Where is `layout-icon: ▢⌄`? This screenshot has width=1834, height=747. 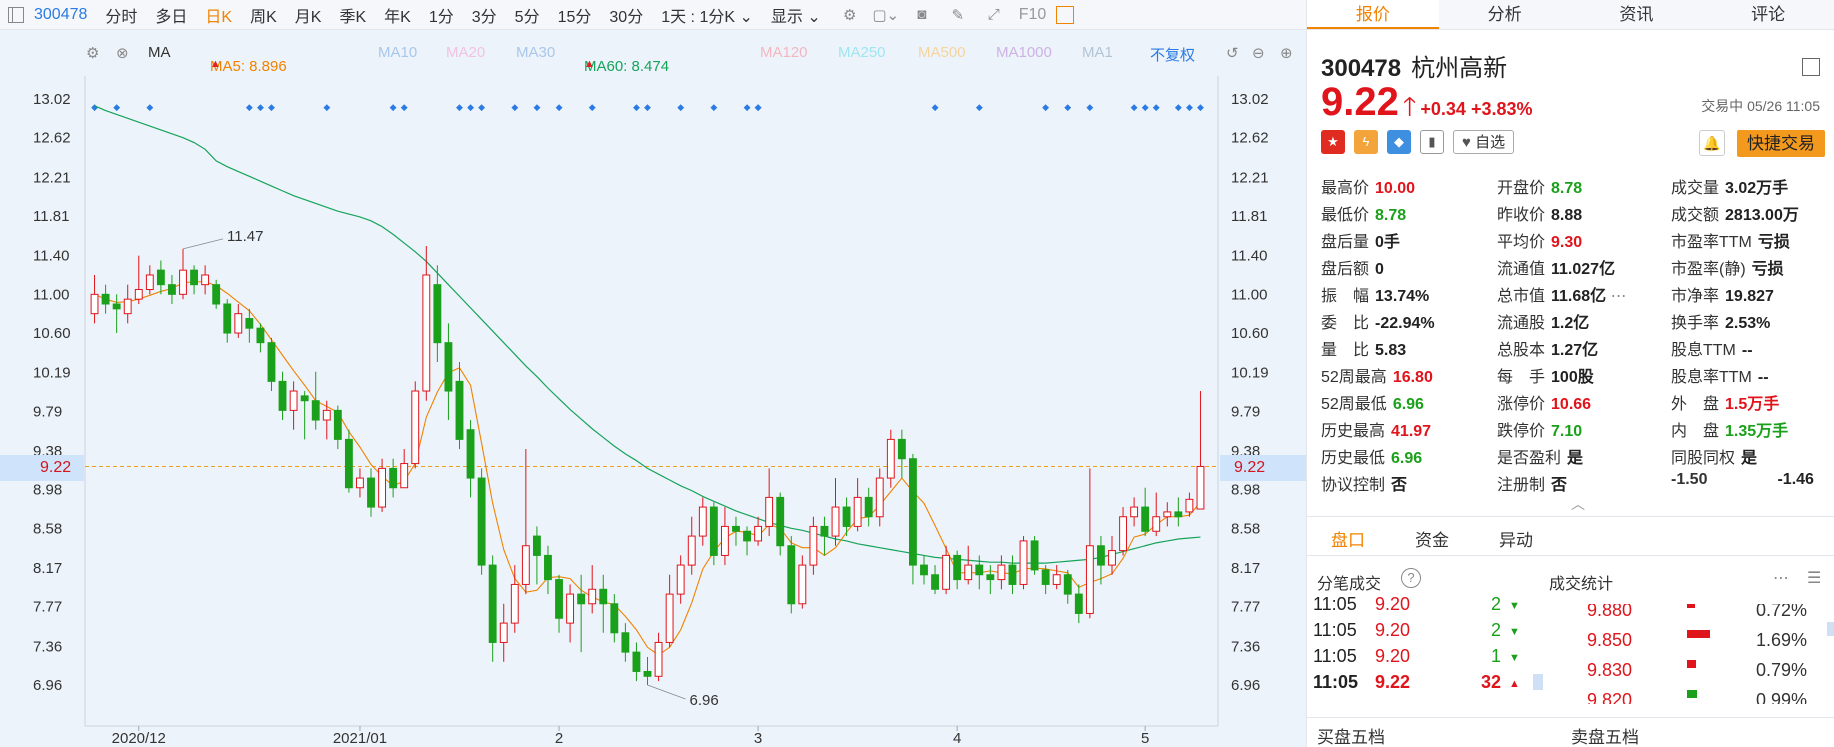 layout-icon: ▢⌄ is located at coordinates (885, 15).